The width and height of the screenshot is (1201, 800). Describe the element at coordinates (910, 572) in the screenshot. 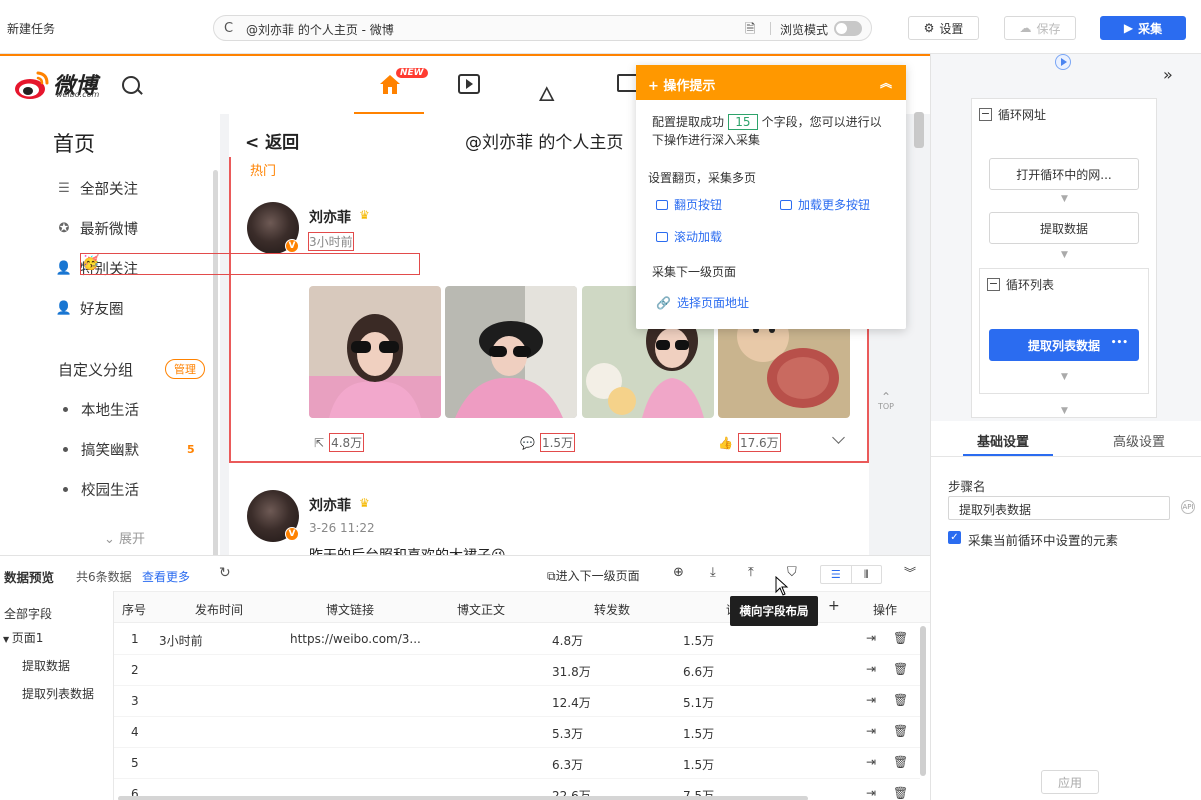

I see `chevron-double-down-icon: ︾` at that location.